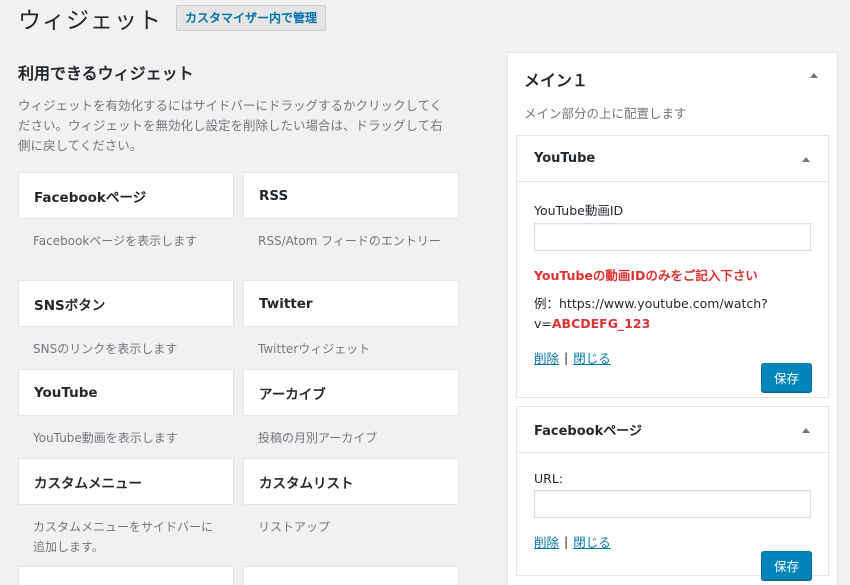  What do you see at coordinates (646, 275) in the screenshot?
I see `notice-text: YouTubeの動画IDのみをご記入下さい` at bounding box center [646, 275].